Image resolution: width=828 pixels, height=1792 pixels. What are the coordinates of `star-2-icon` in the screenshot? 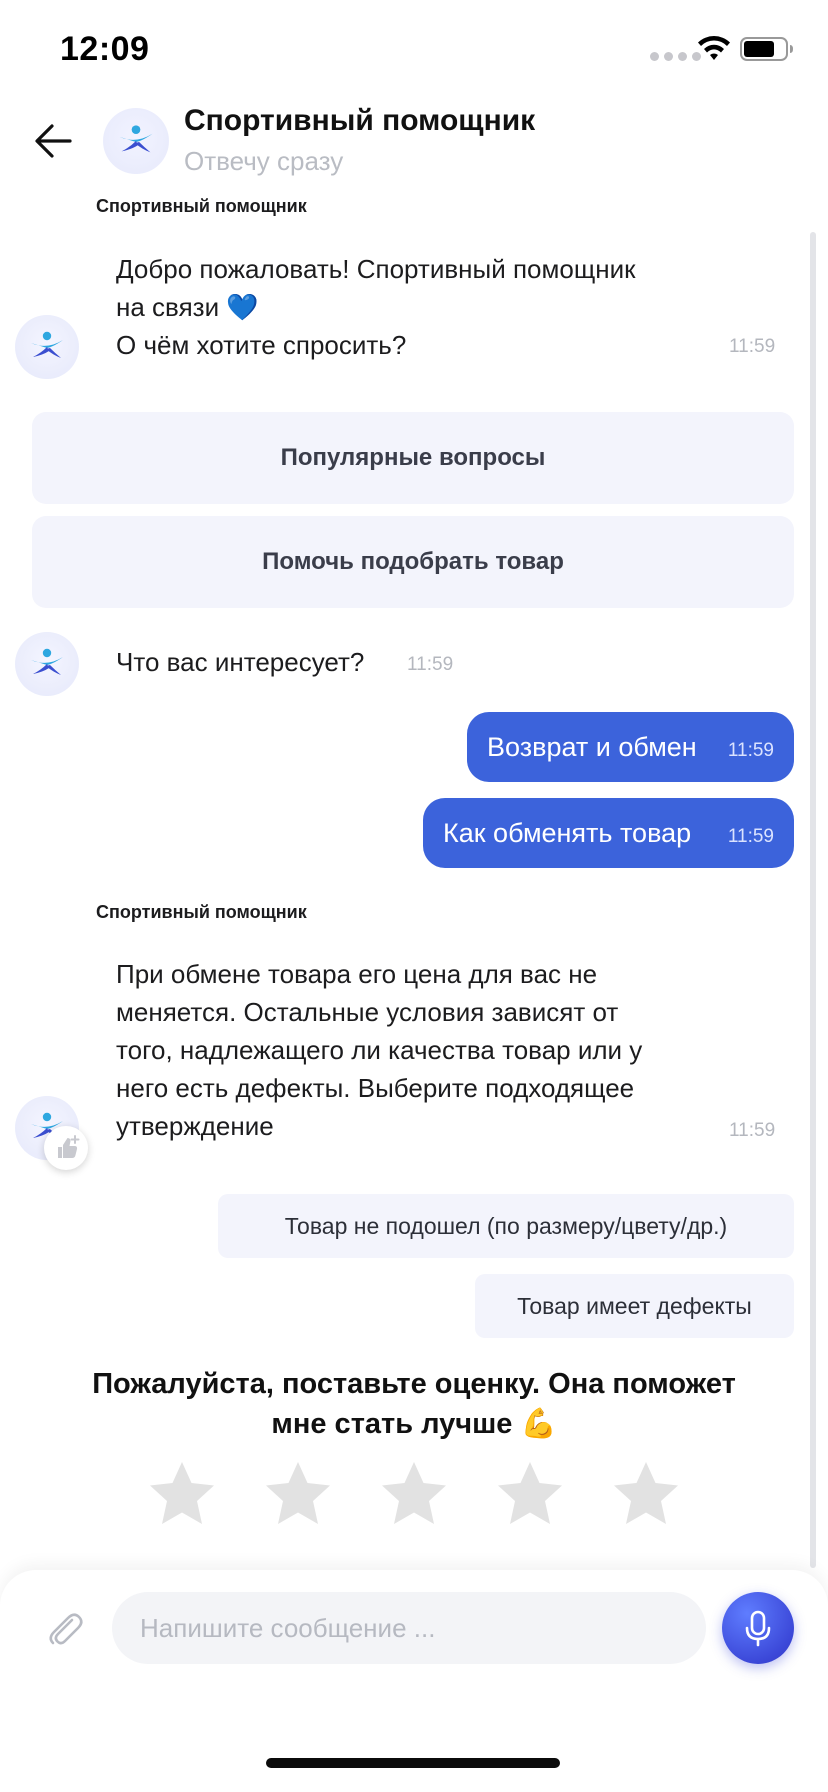 It's located at (298, 1494).